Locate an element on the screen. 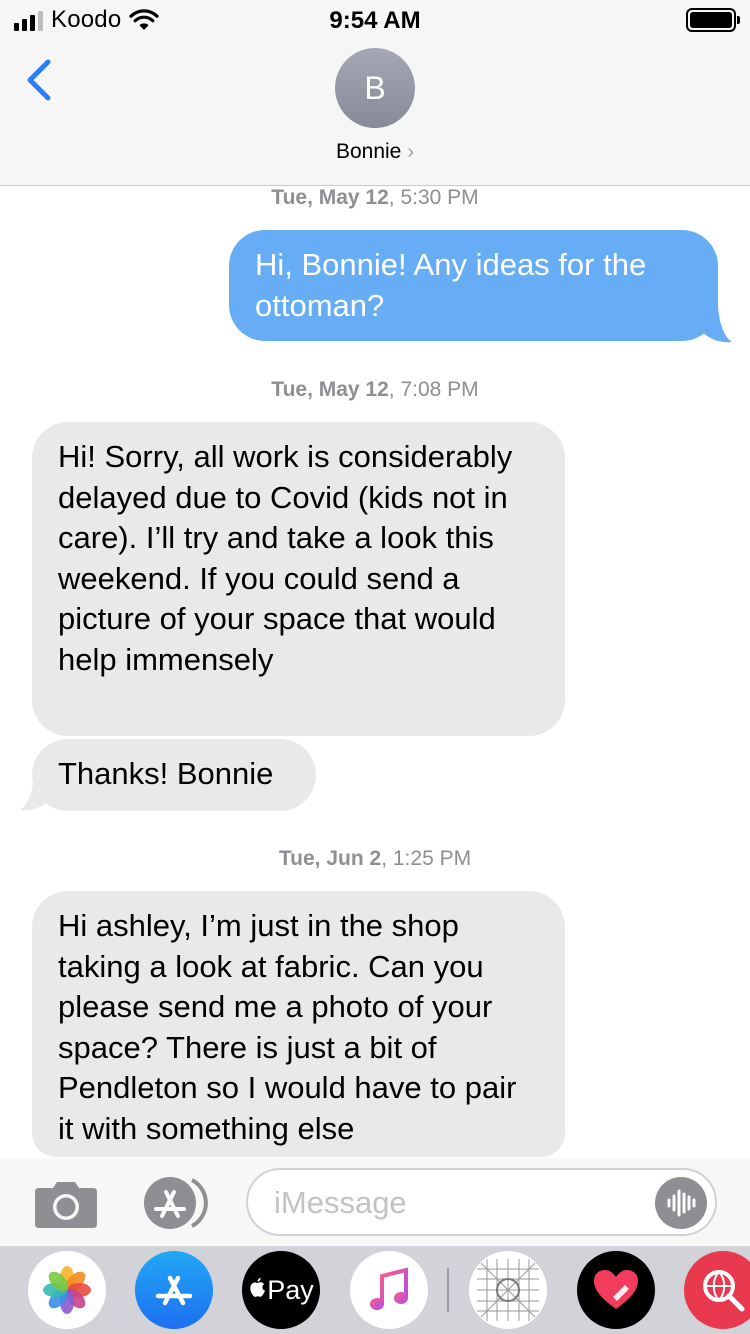 The image size is (750, 1334). incoming-message-bubble: Thanks! Bonnie is located at coordinates (174, 775).